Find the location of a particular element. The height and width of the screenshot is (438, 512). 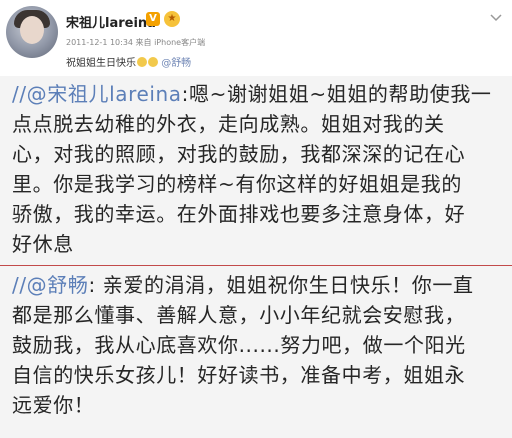

comment-mention: //@舒畅 is located at coordinates (50, 285).